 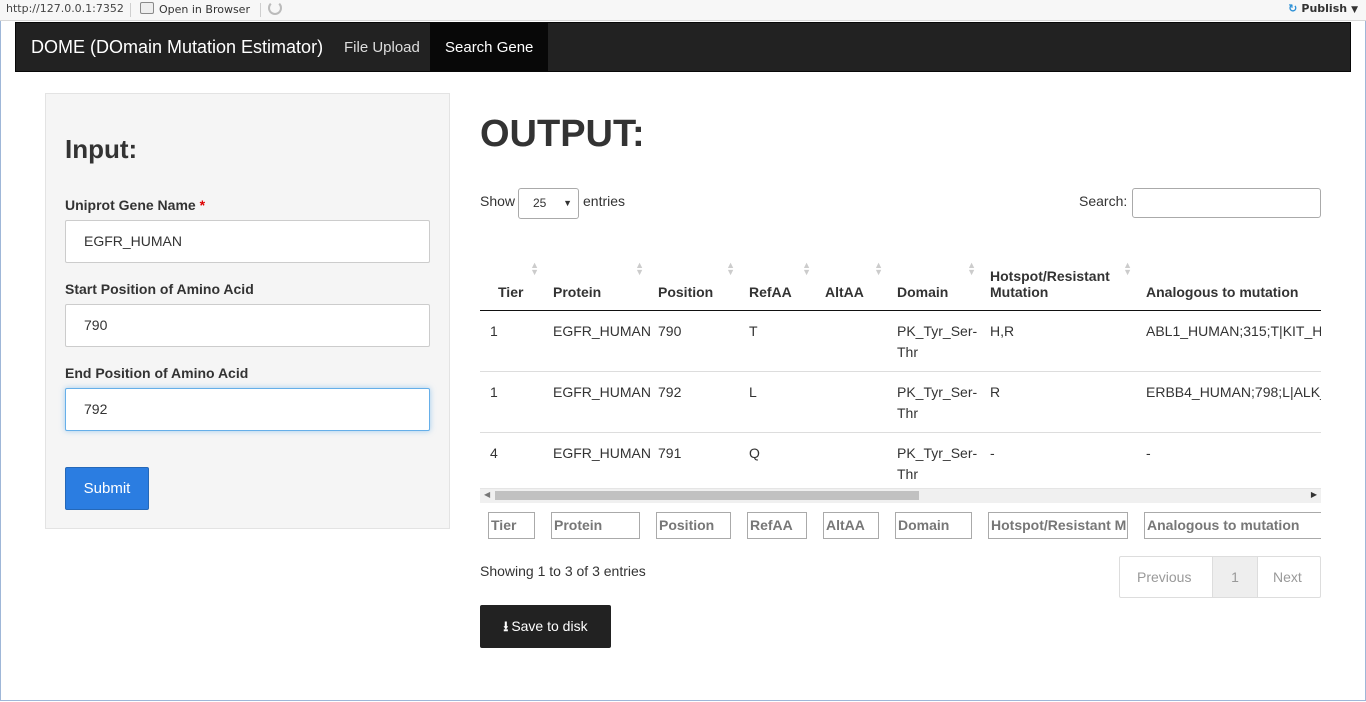 What do you see at coordinates (851, 525) in the screenshot?
I see `filter-altaa: AltAA` at bounding box center [851, 525].